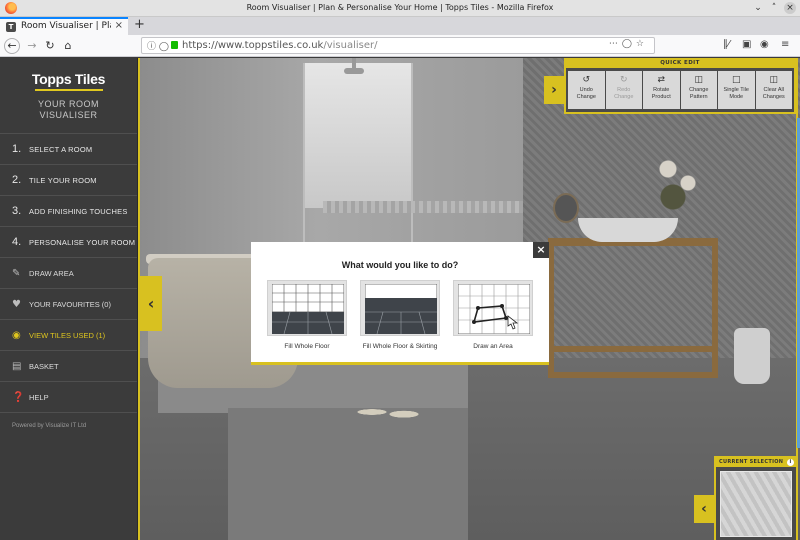  What do you see at coordinates (736, 93) in the screenshot?
I see `button-label: Single Tile Mode` at bounding box center [736, 93].